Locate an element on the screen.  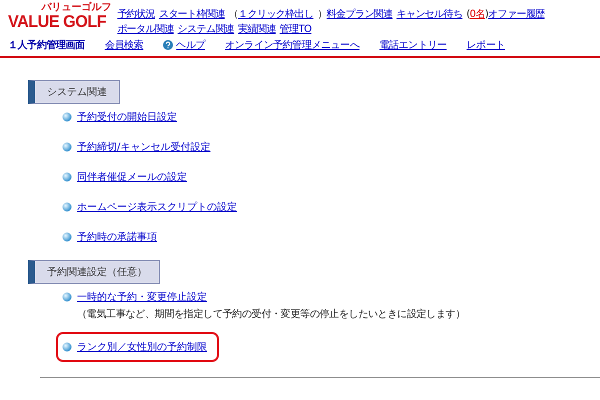
help-link: ヘルプ is located at coordinates (184, 45).